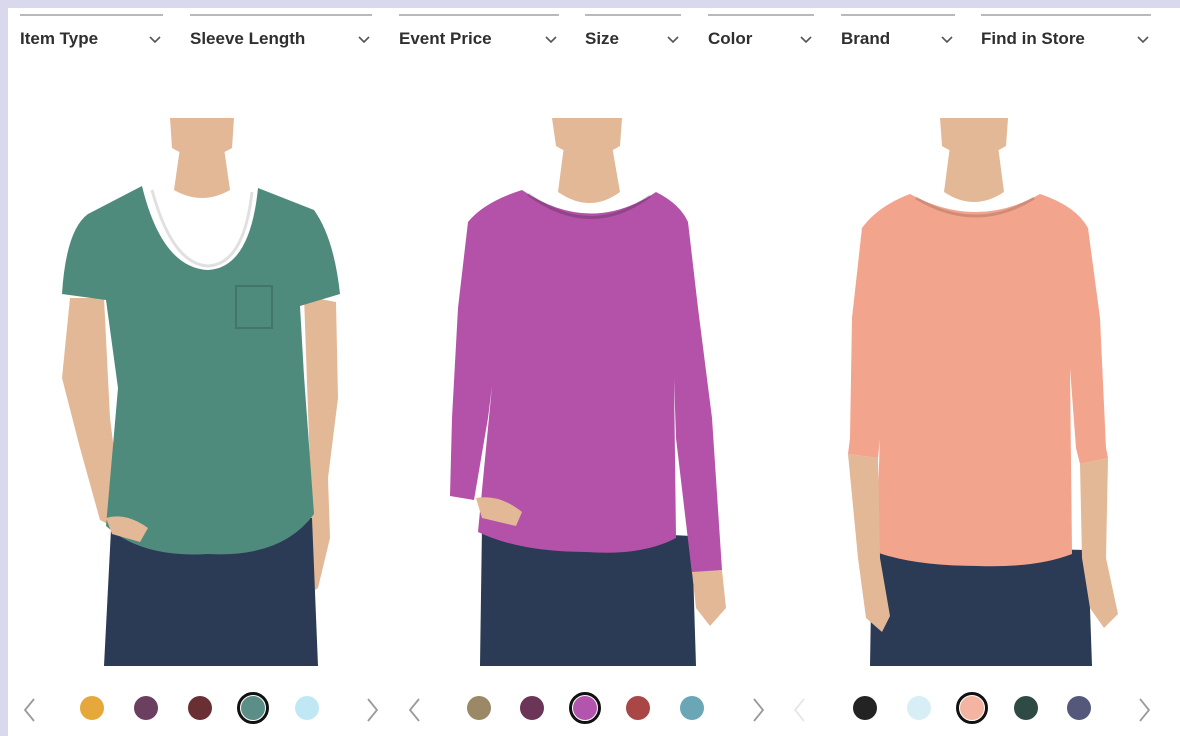  Describe the element at coordinates (602, 38) in the screenshot. I see `filter-label: Size` at that location.